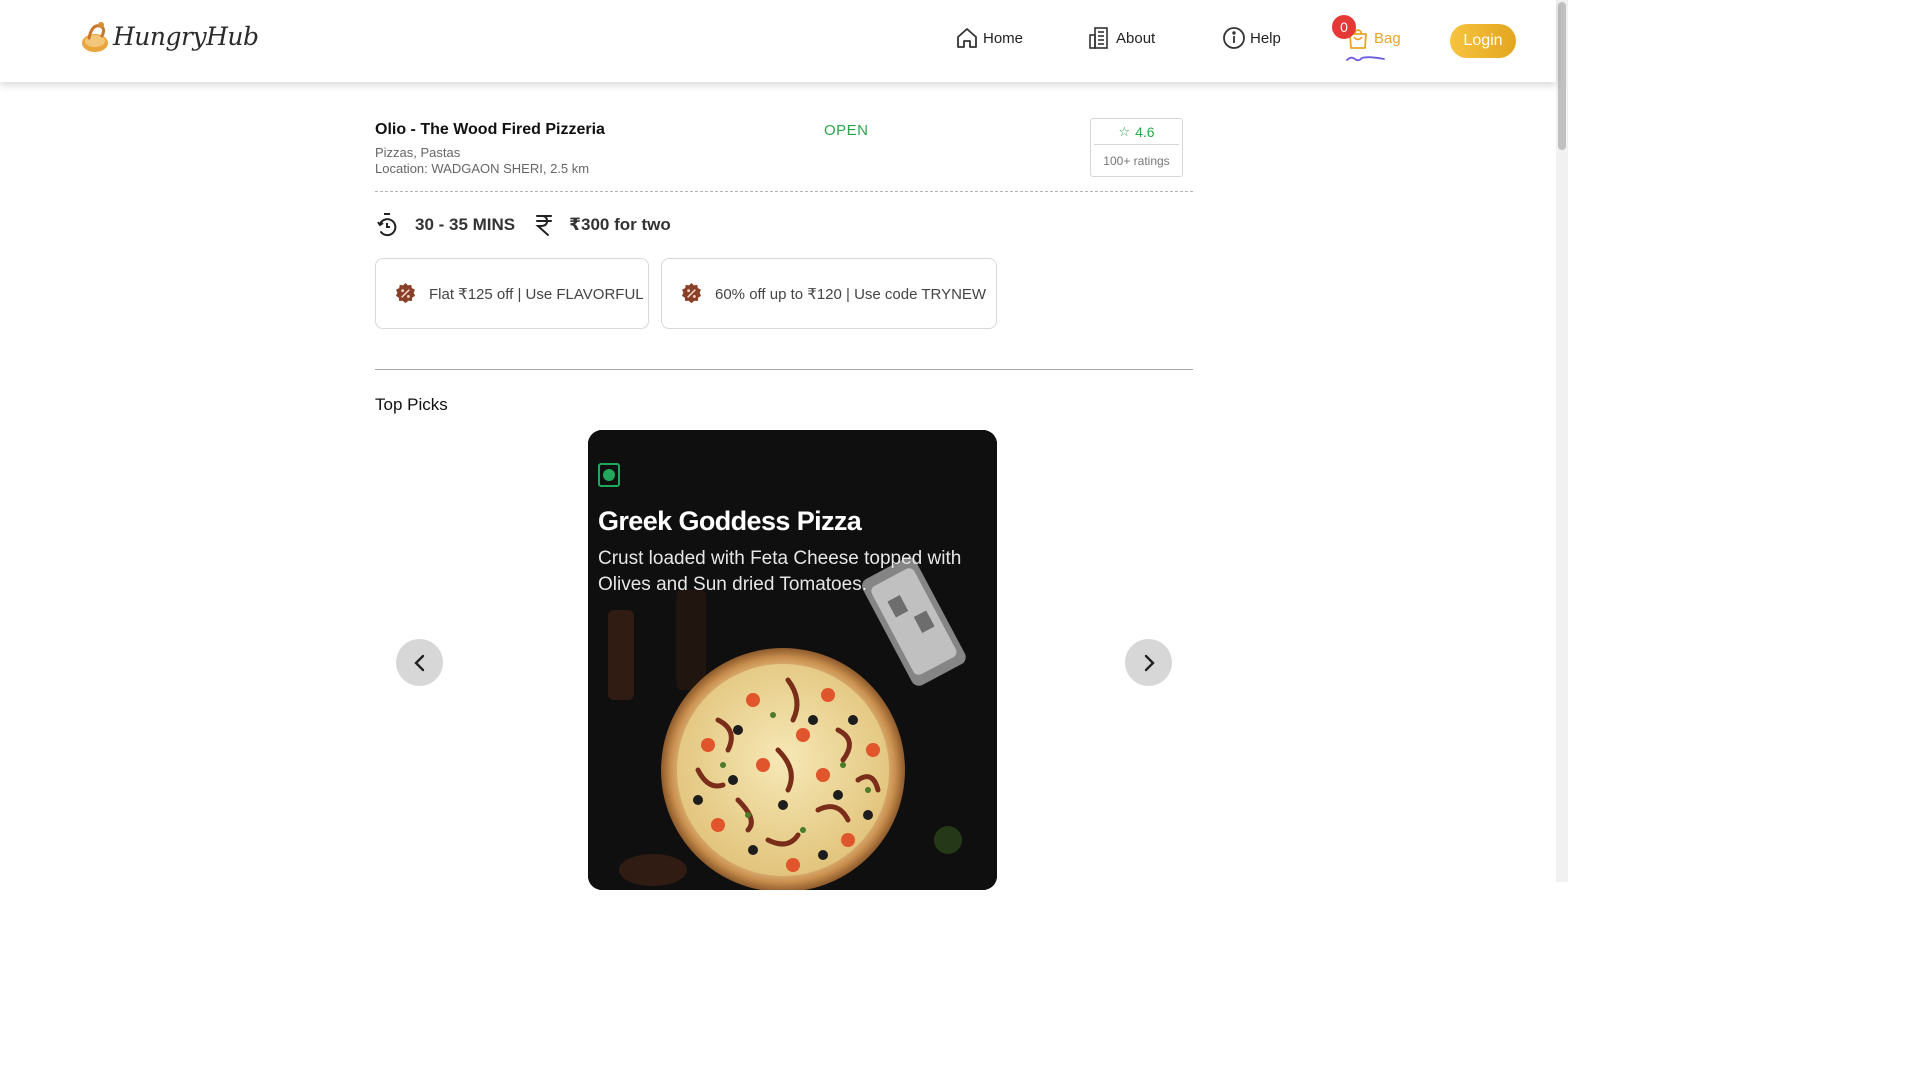  I want to click on hungryhub-logo: HungryHub, so click(169, 36).